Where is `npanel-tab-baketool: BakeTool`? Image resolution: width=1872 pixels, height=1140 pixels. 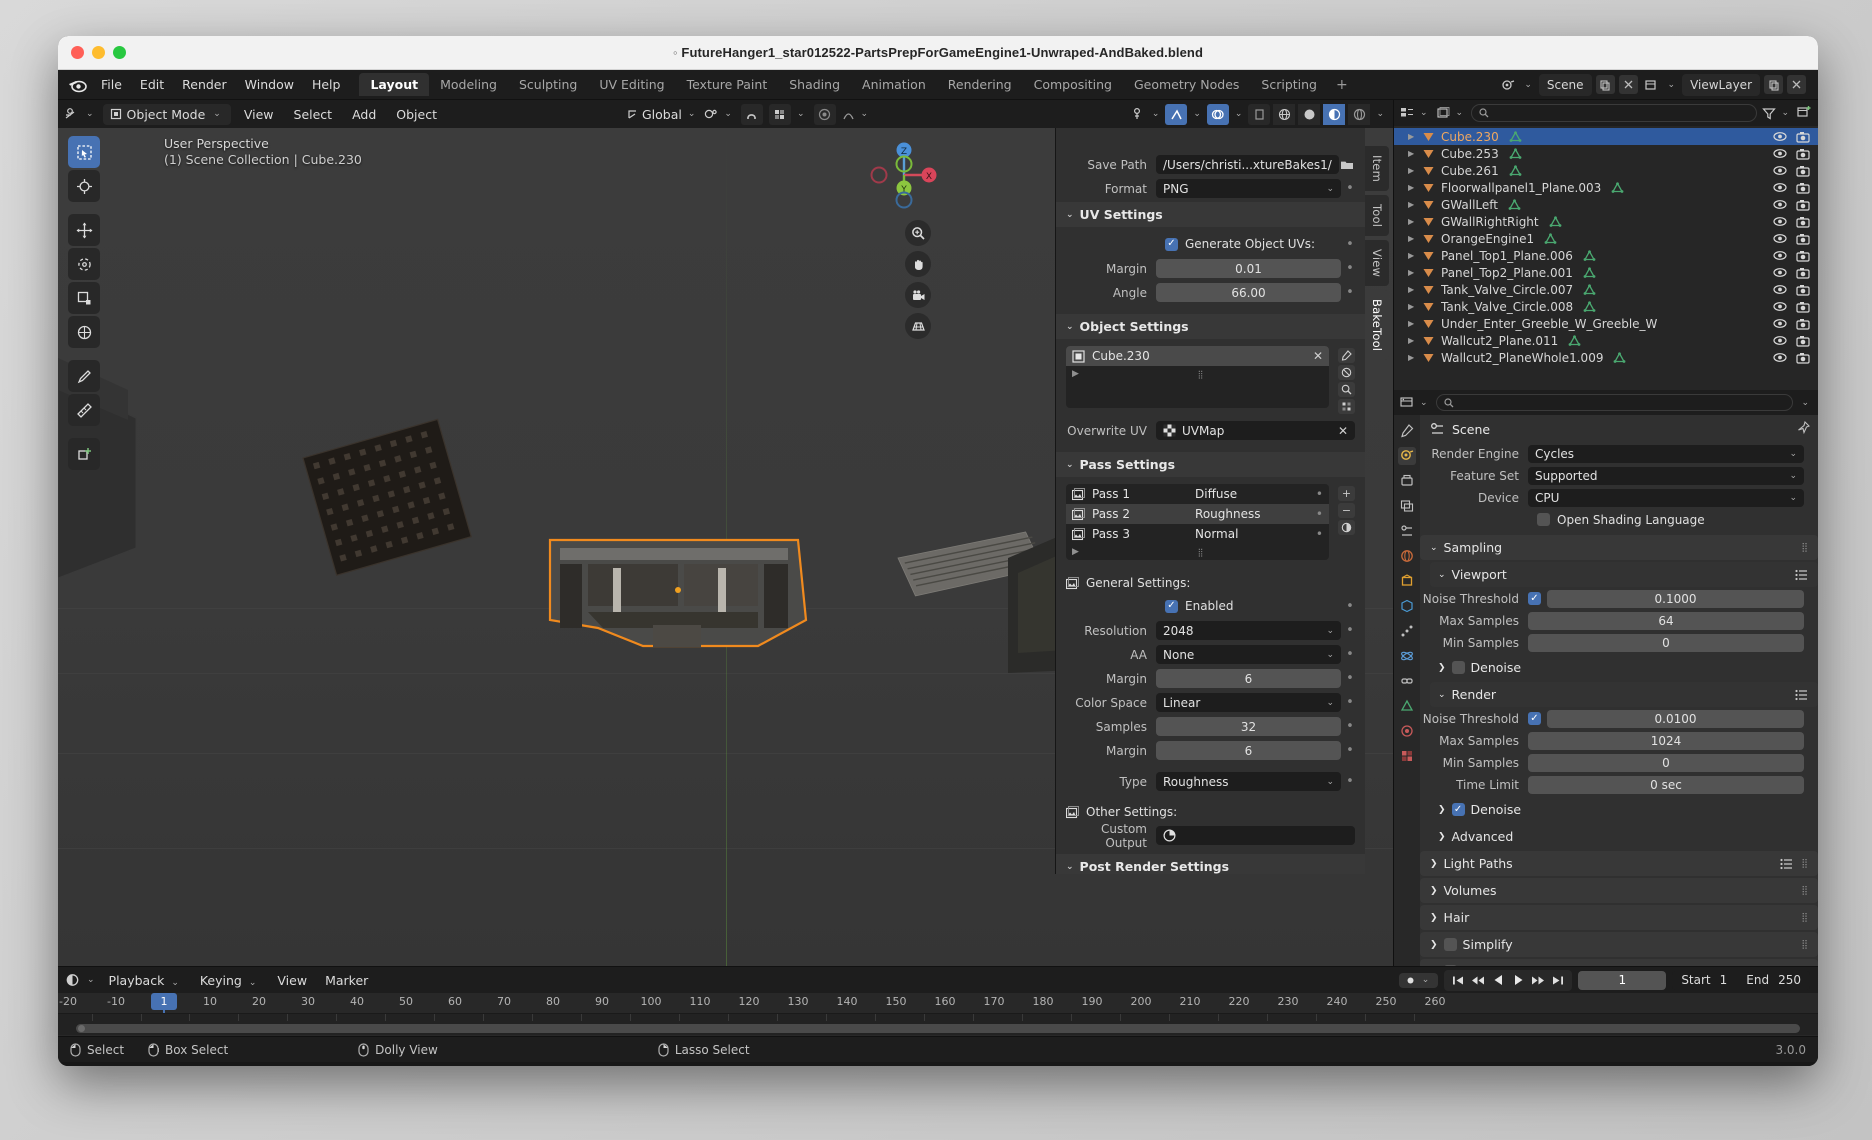
npanel-tab-baketool: BakeTool is located at coordinates (1377, 325).